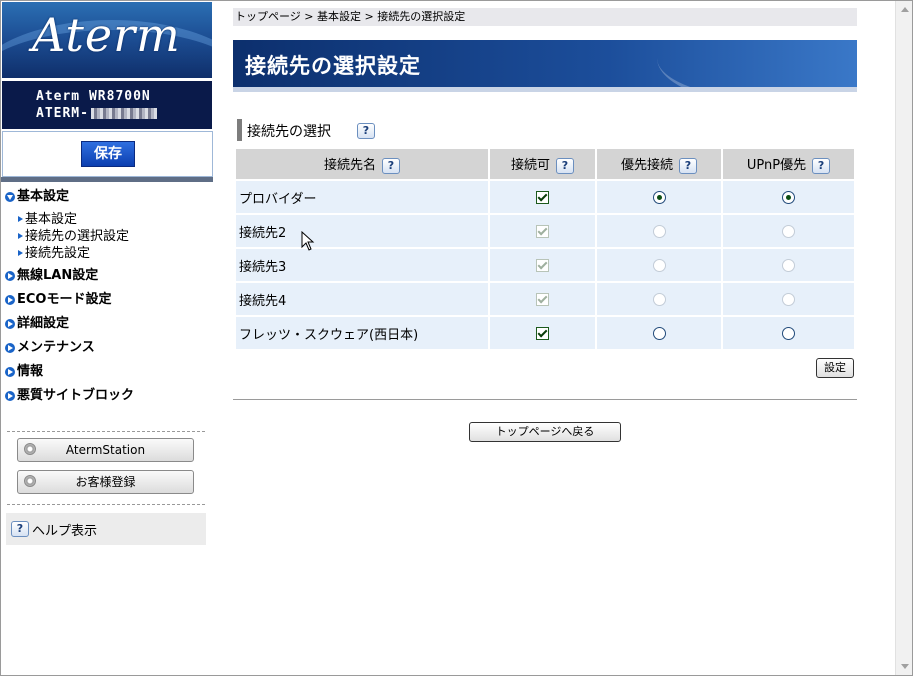  What do you see at coordinates (545, 432) in the screenshot?
I see `back-to-top-button: トップページへ戻る` at bounding box center [545, 432].